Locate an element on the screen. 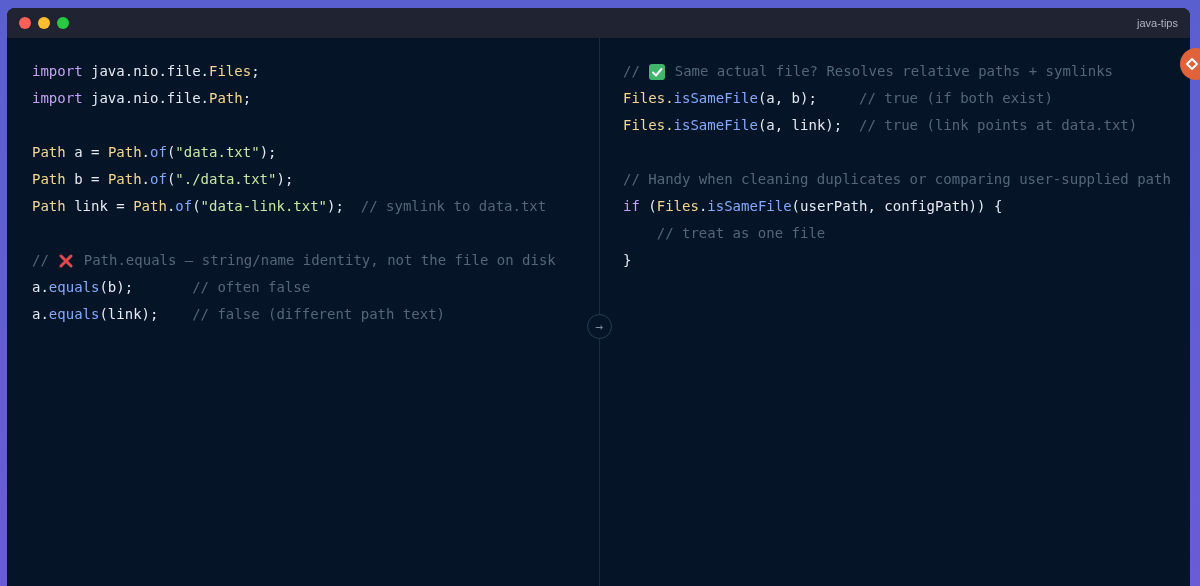 Image resolution: width=1200 pixels, height=586 pixels. cross-mark-icon is located at coordinates (66, 260).